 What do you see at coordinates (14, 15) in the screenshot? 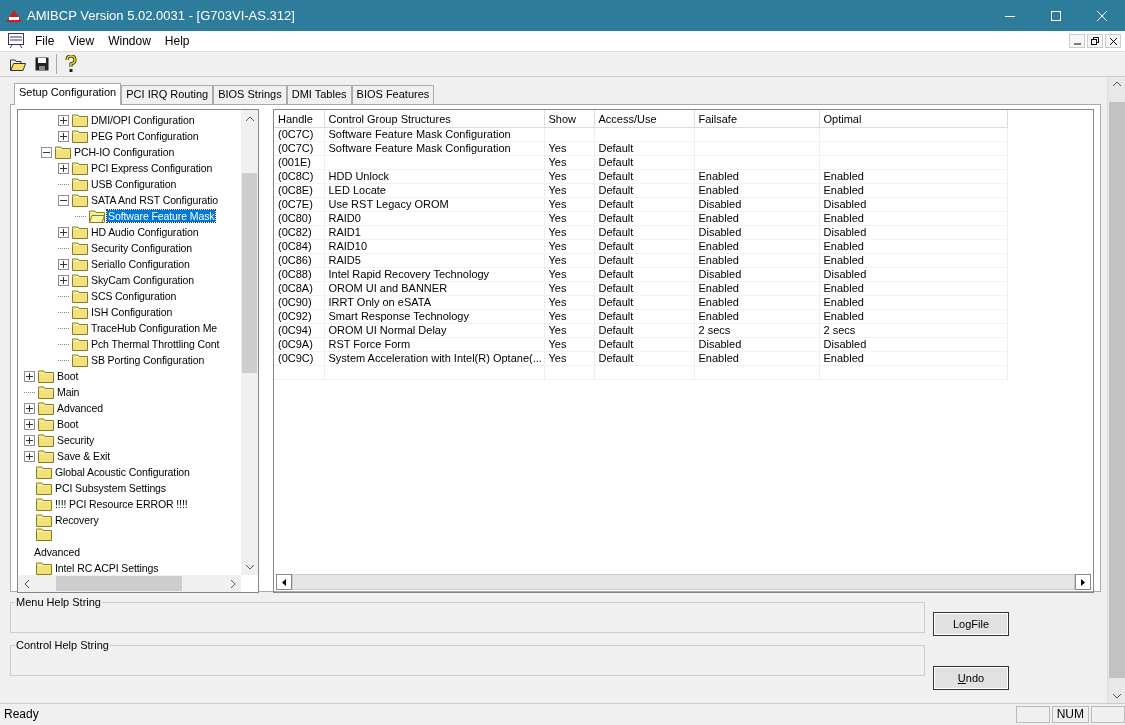
I see `app-logo-icon` at bounding box center [14, 15].